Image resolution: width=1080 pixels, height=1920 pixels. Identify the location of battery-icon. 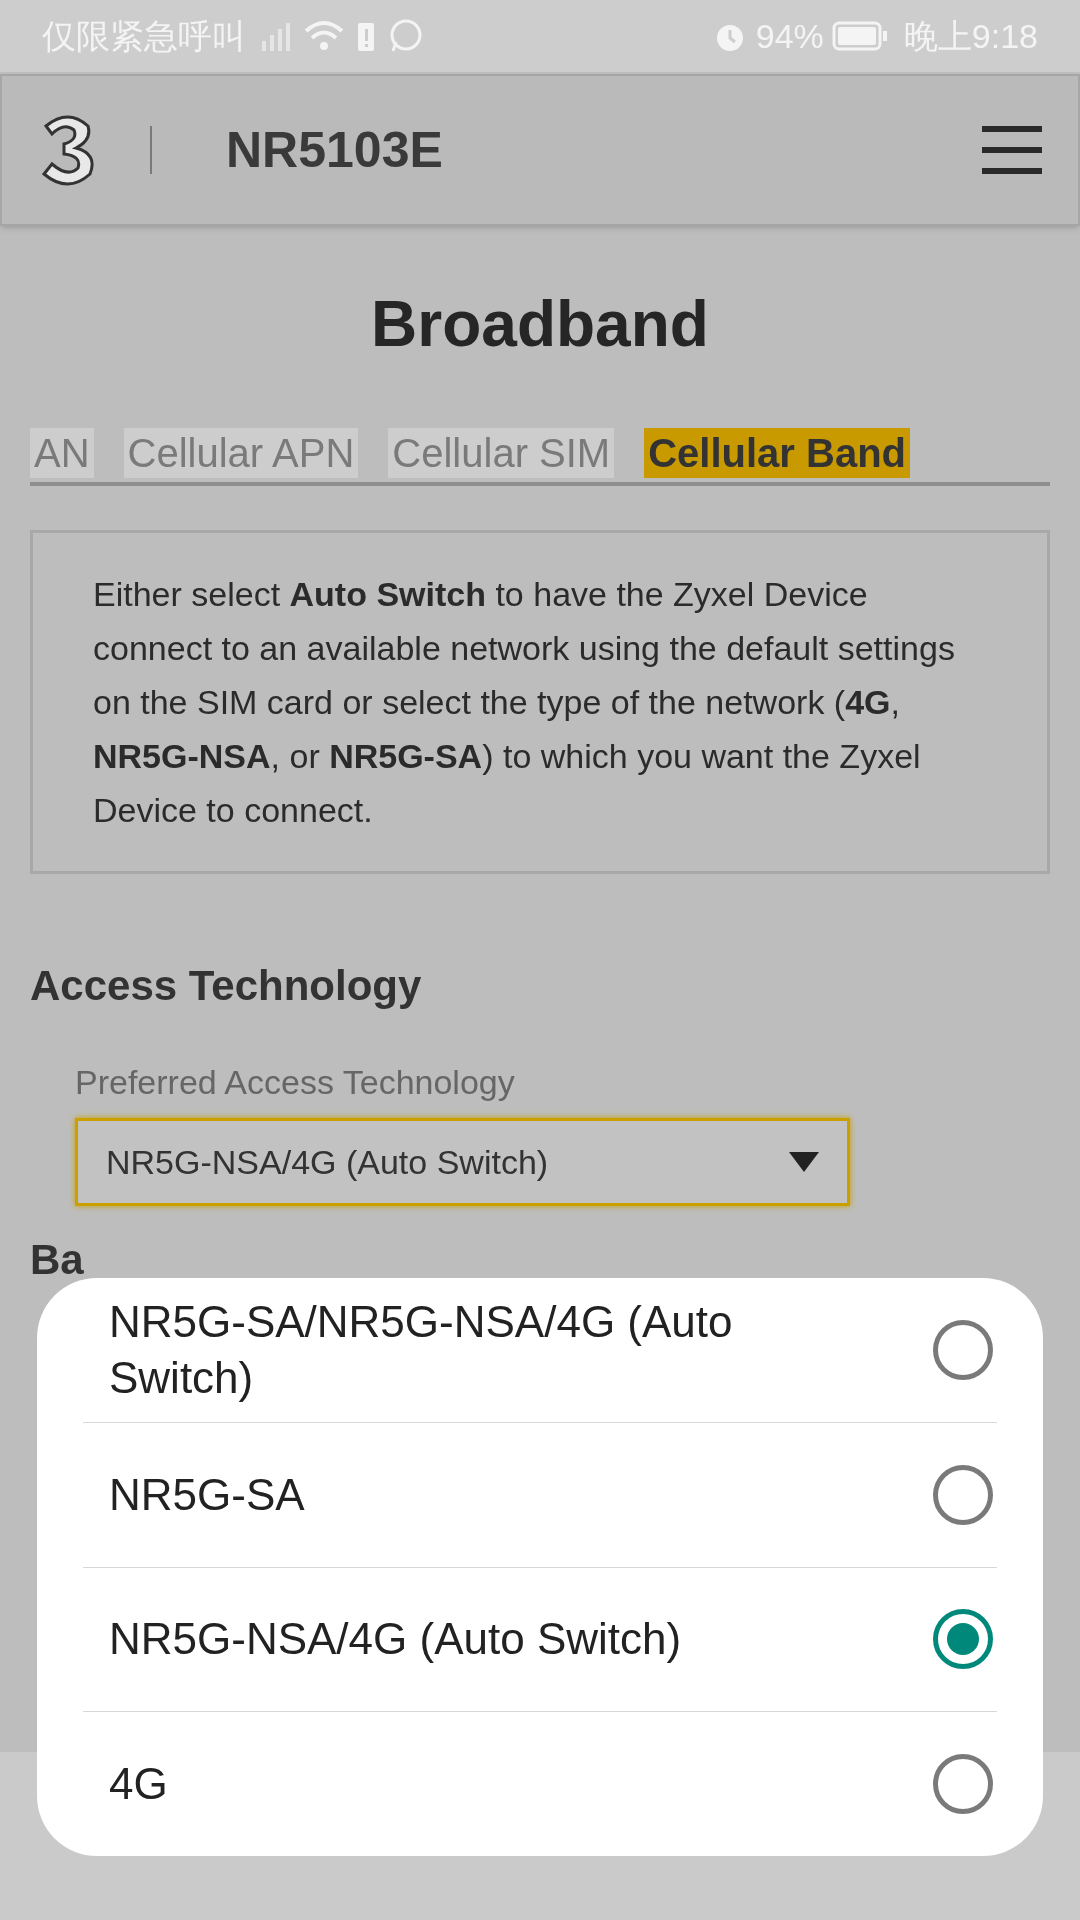
(859, 36).